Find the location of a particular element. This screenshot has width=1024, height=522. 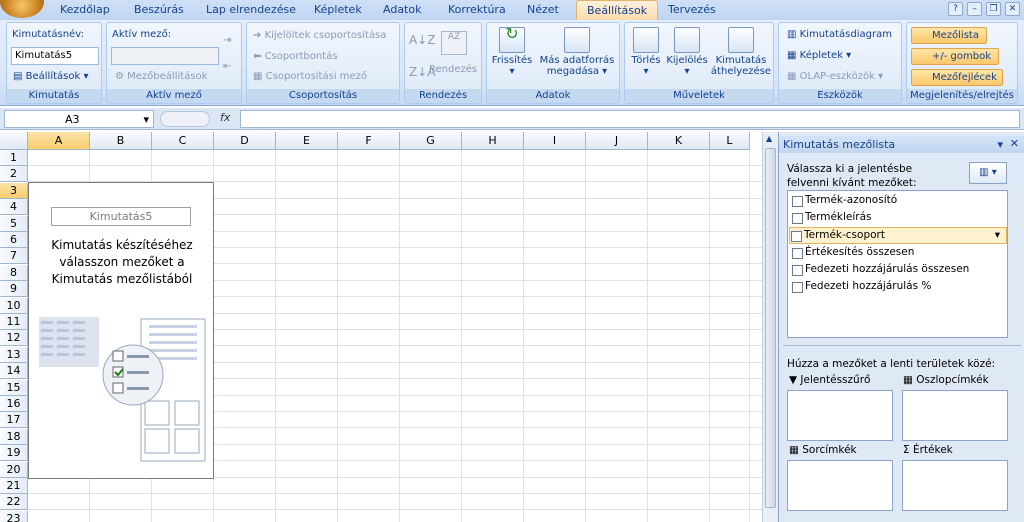

field-item: Értékesítés összesen is located at coordinates (852, 253).